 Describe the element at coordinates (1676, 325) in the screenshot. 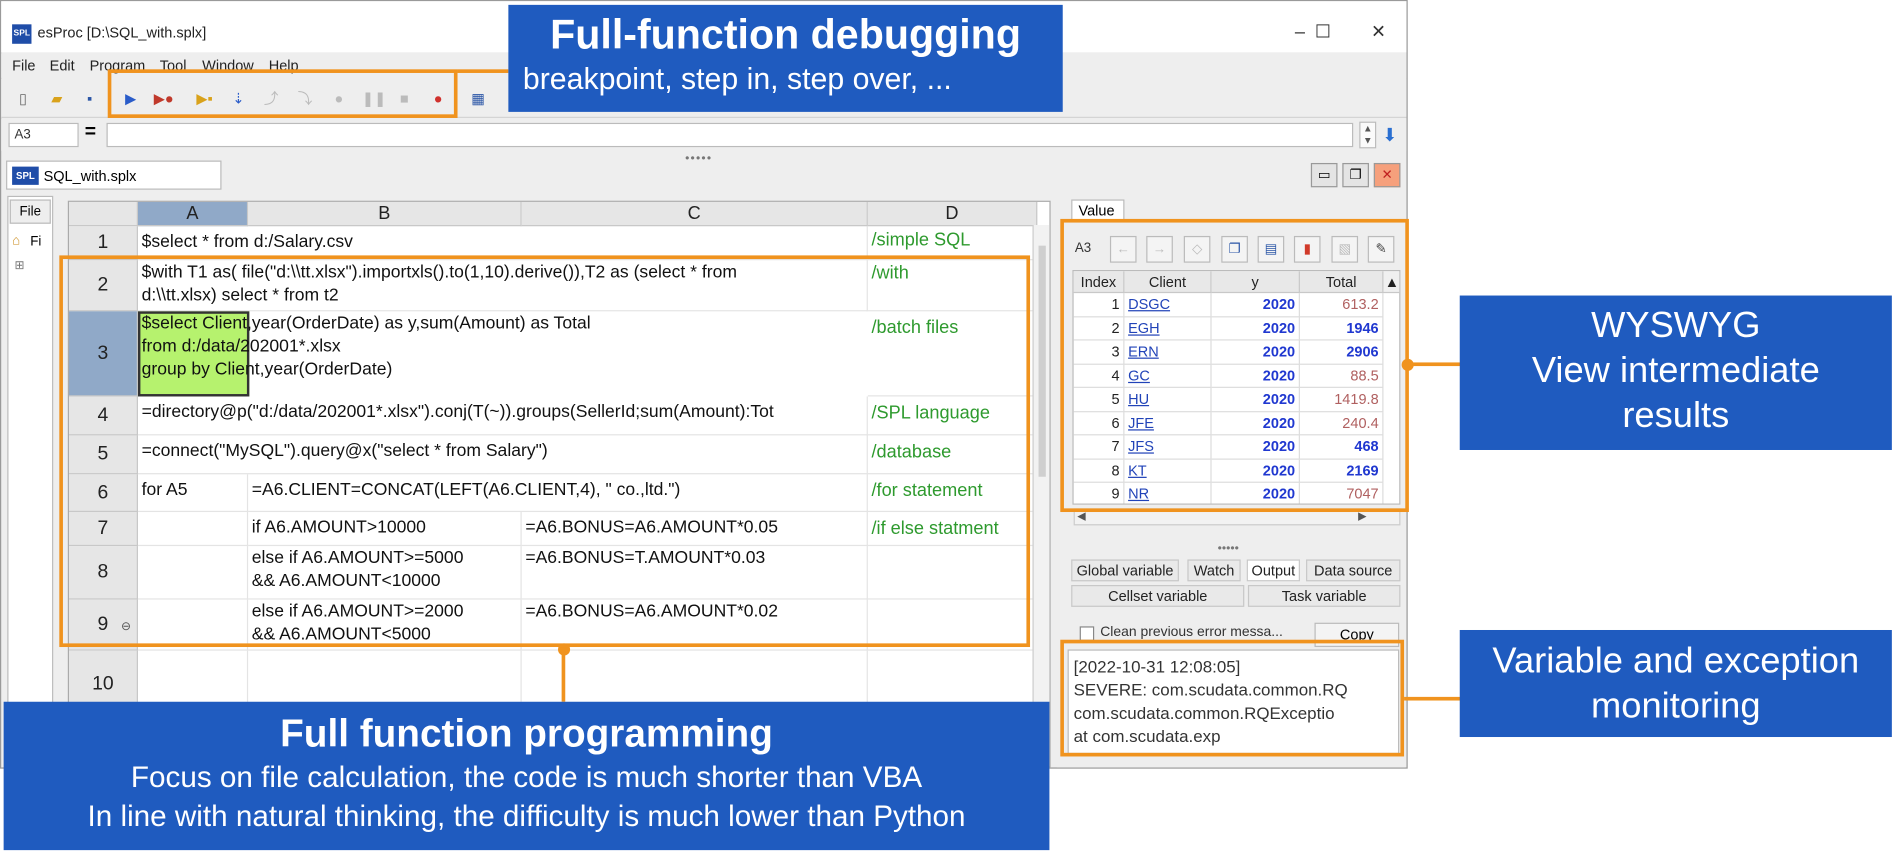

I see `wysiwyg-callout-line: WYSWYG` at that location.